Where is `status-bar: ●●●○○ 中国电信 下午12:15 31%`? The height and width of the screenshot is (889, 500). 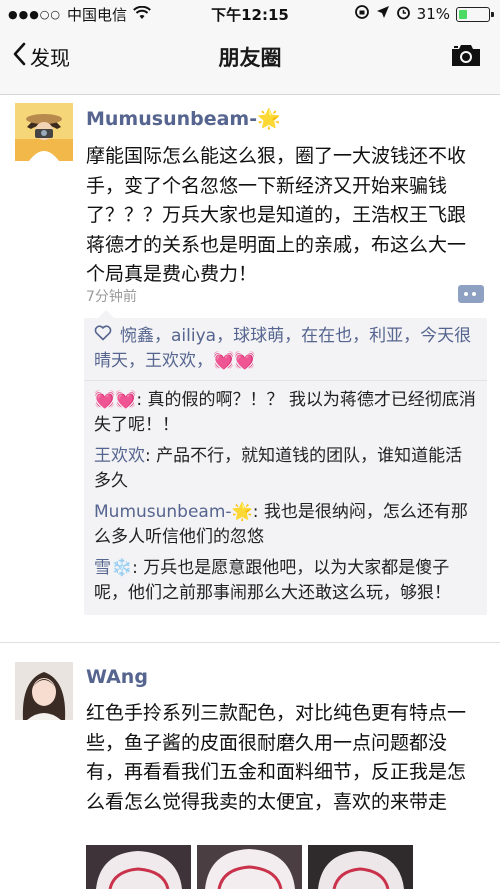 status-bar: ●●●○○ 中国电信 下午12:15 31% is located at coordinates (250, 13).